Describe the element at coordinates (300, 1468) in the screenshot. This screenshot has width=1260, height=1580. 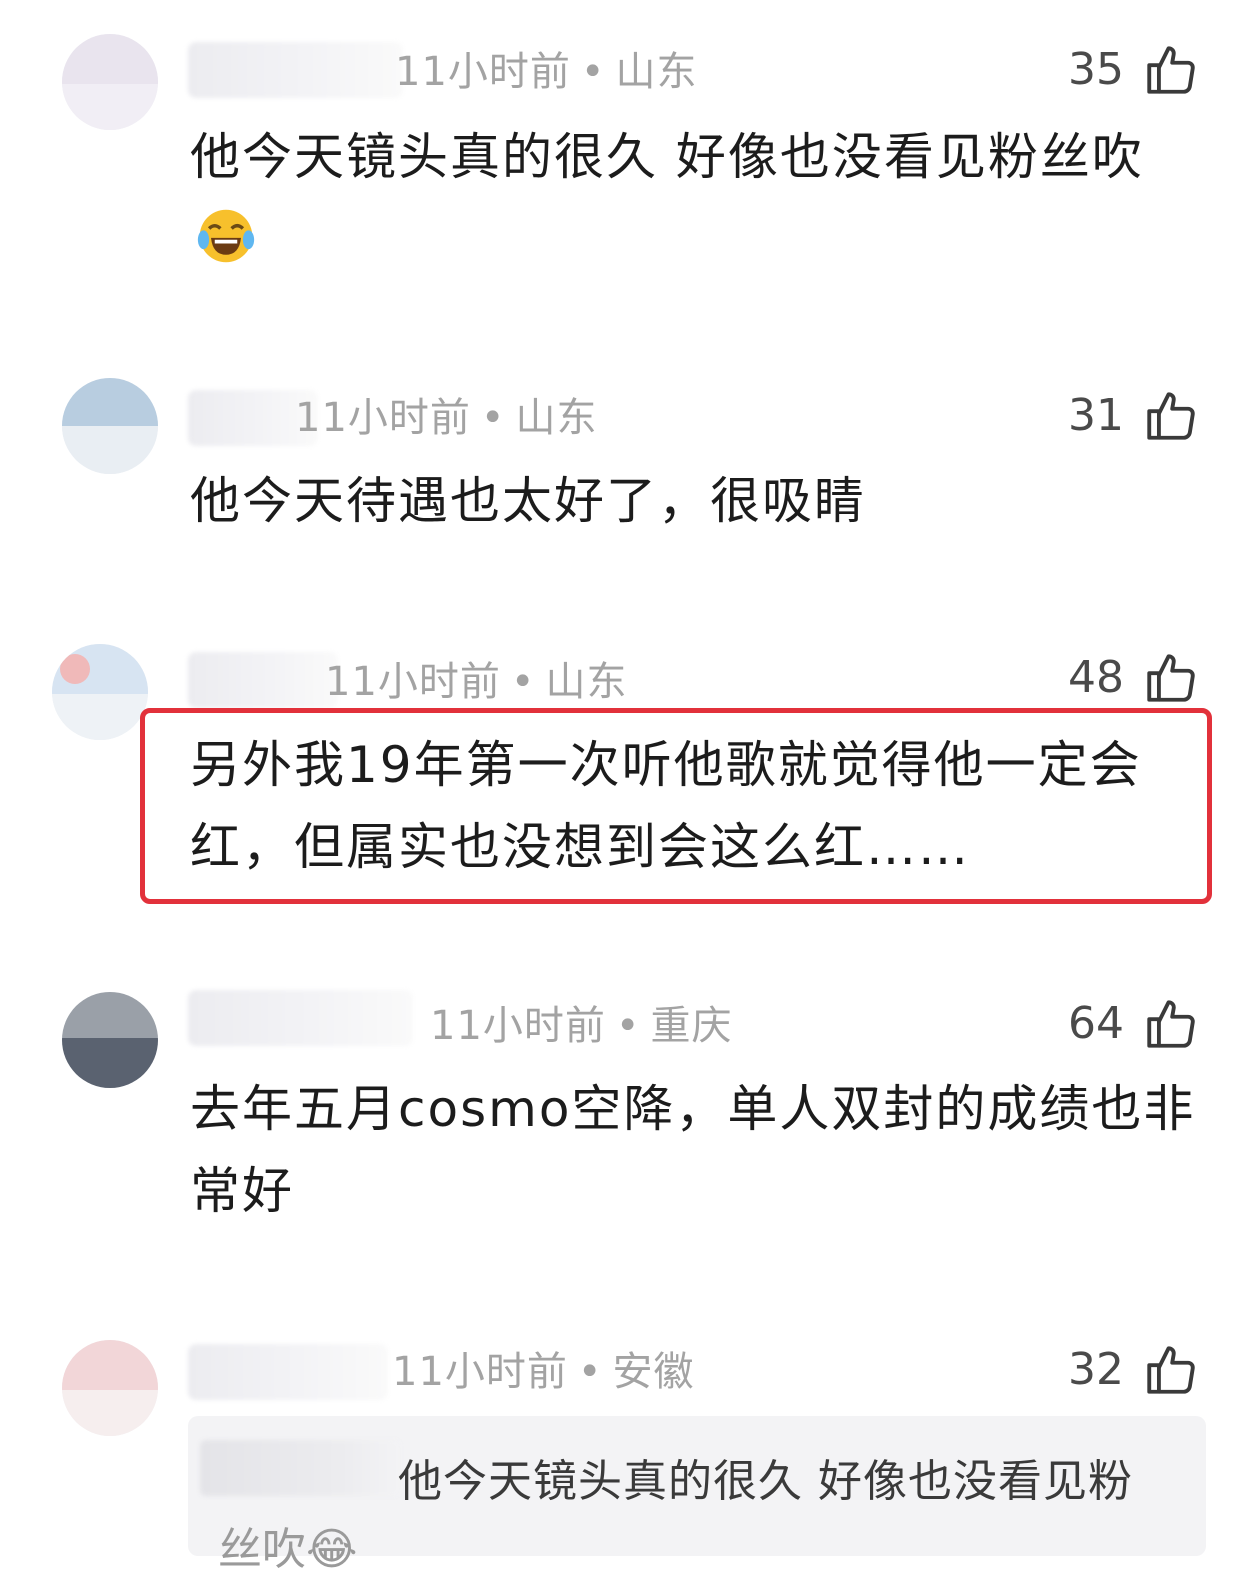
I see `reply-username-blurred` at that location.